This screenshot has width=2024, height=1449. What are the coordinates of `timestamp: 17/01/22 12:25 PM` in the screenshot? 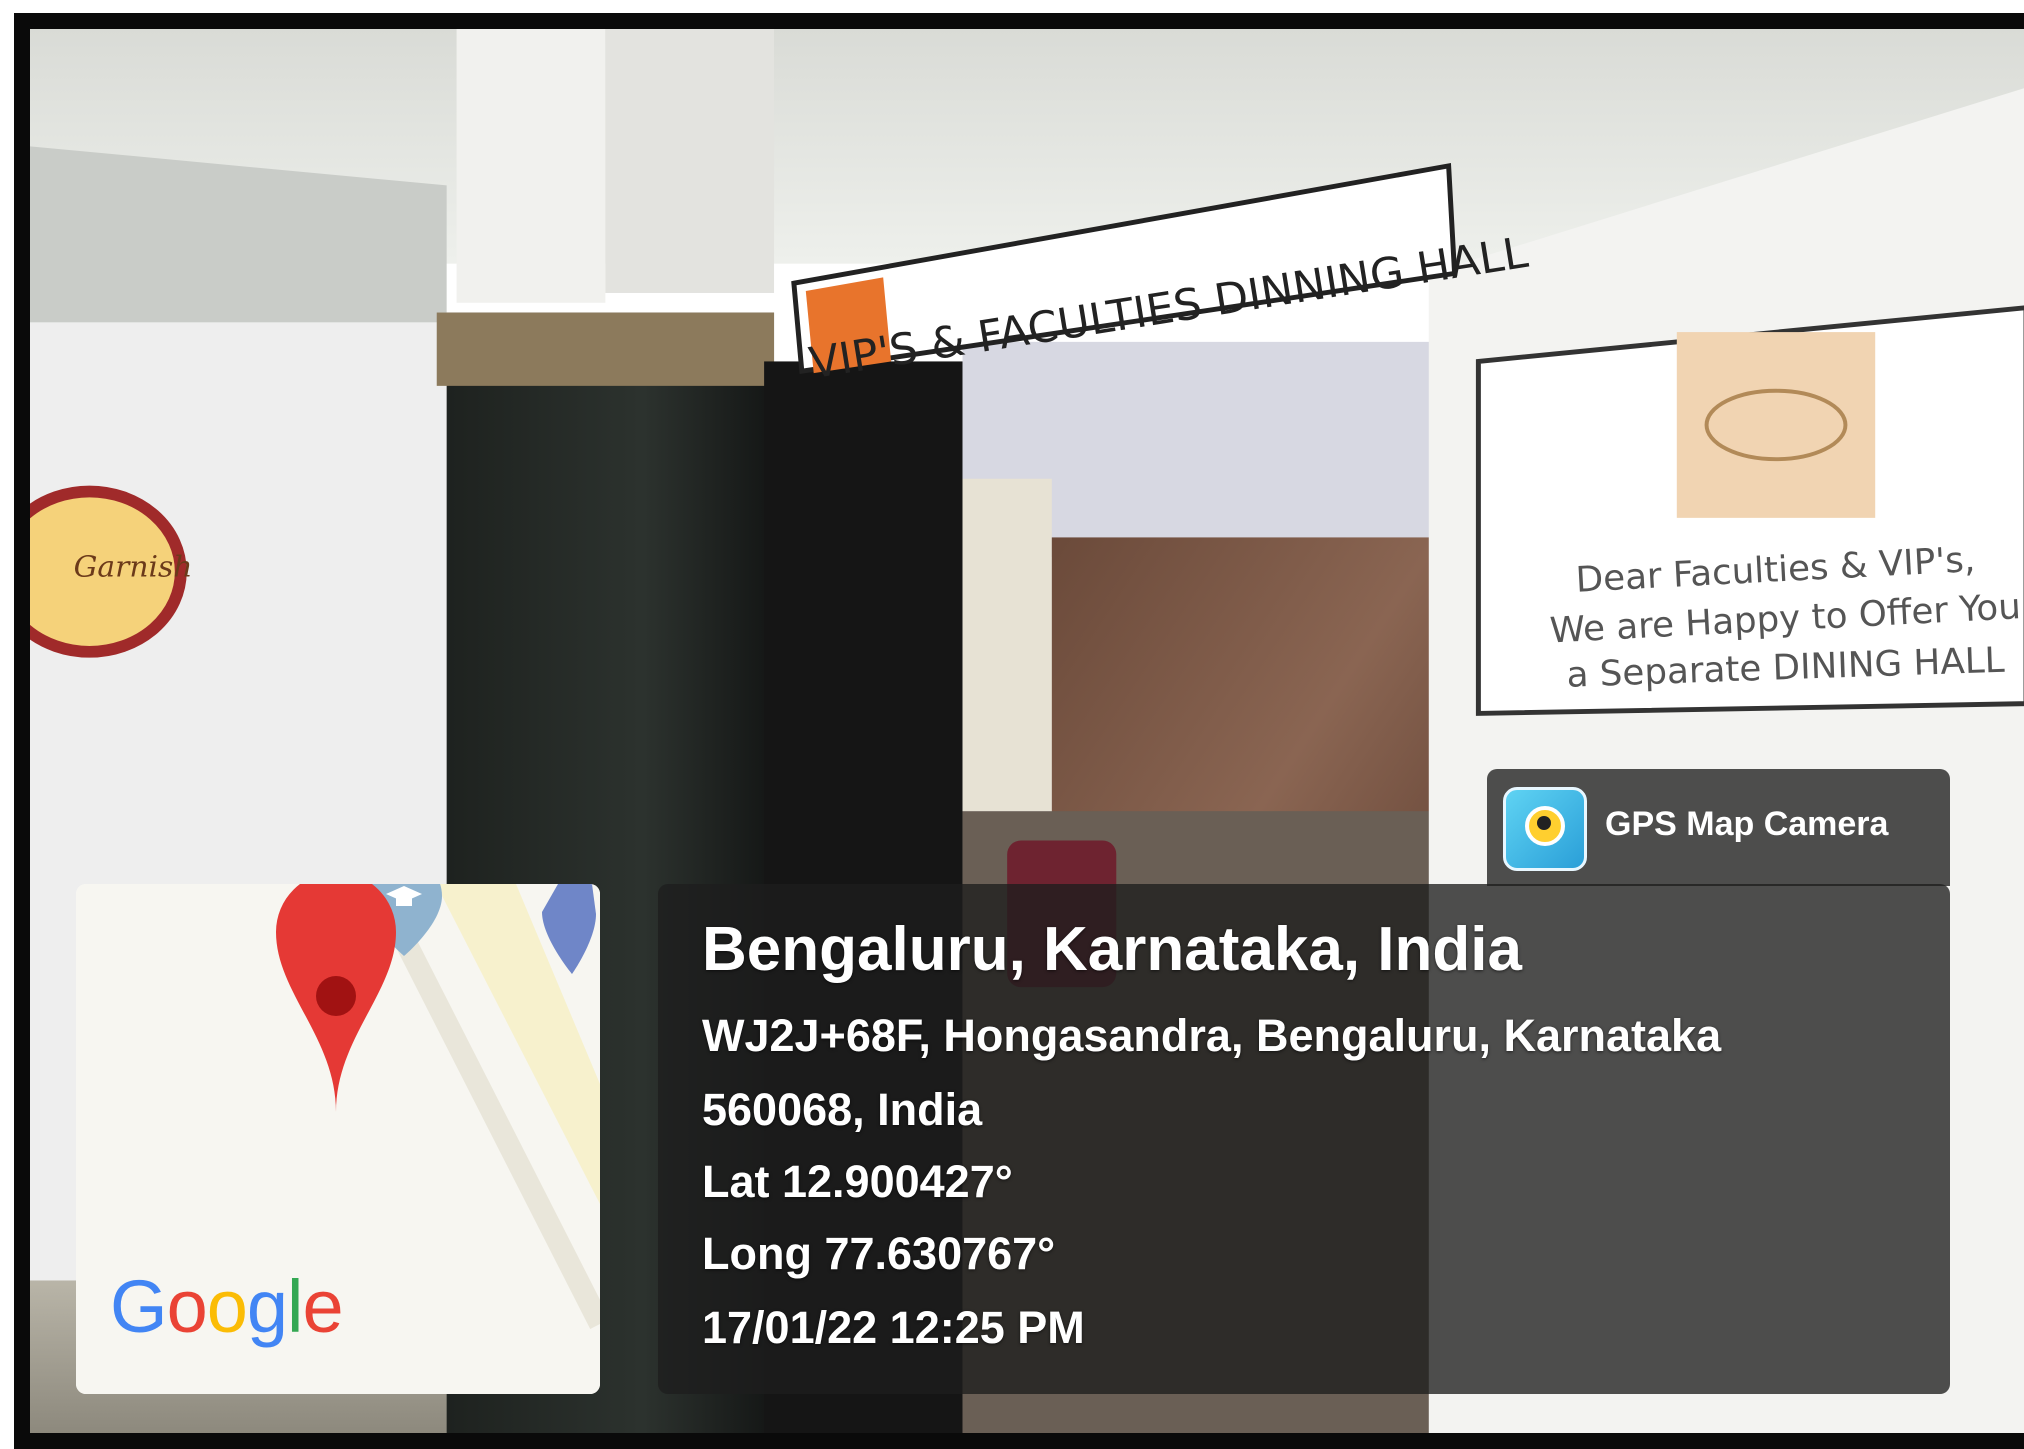 It's located at (893, 1327).